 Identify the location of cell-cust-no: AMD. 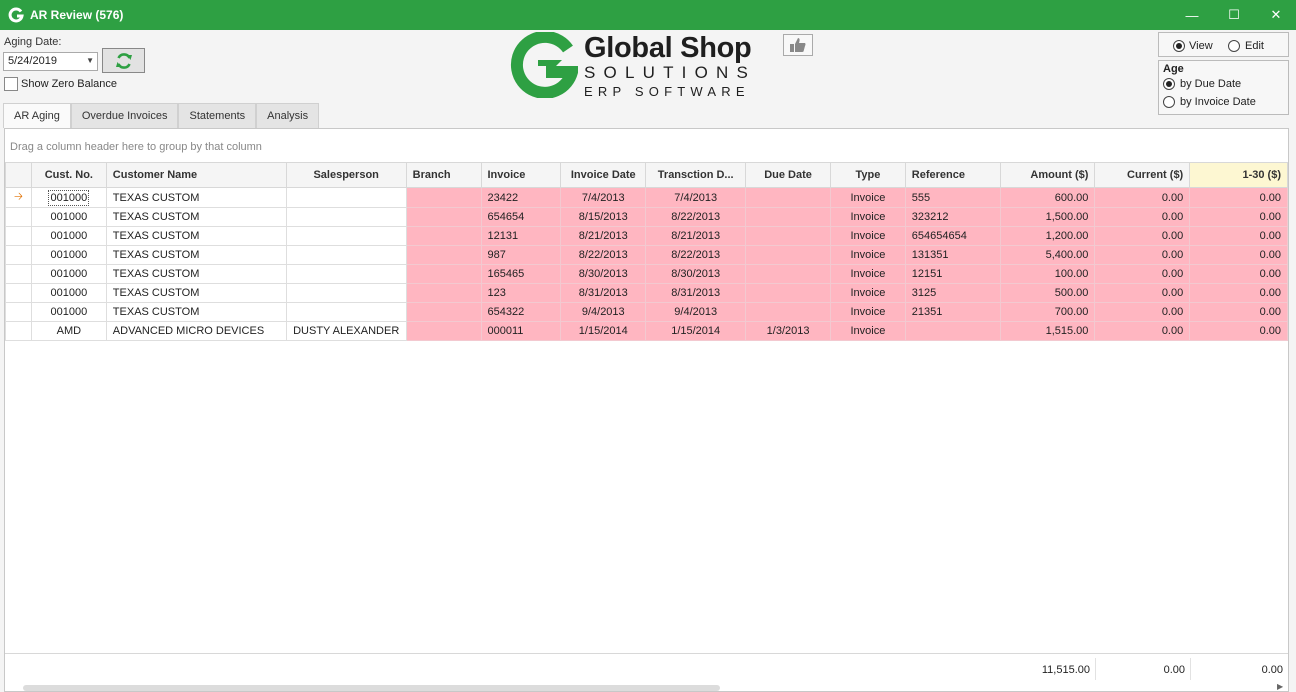
(68, 331).